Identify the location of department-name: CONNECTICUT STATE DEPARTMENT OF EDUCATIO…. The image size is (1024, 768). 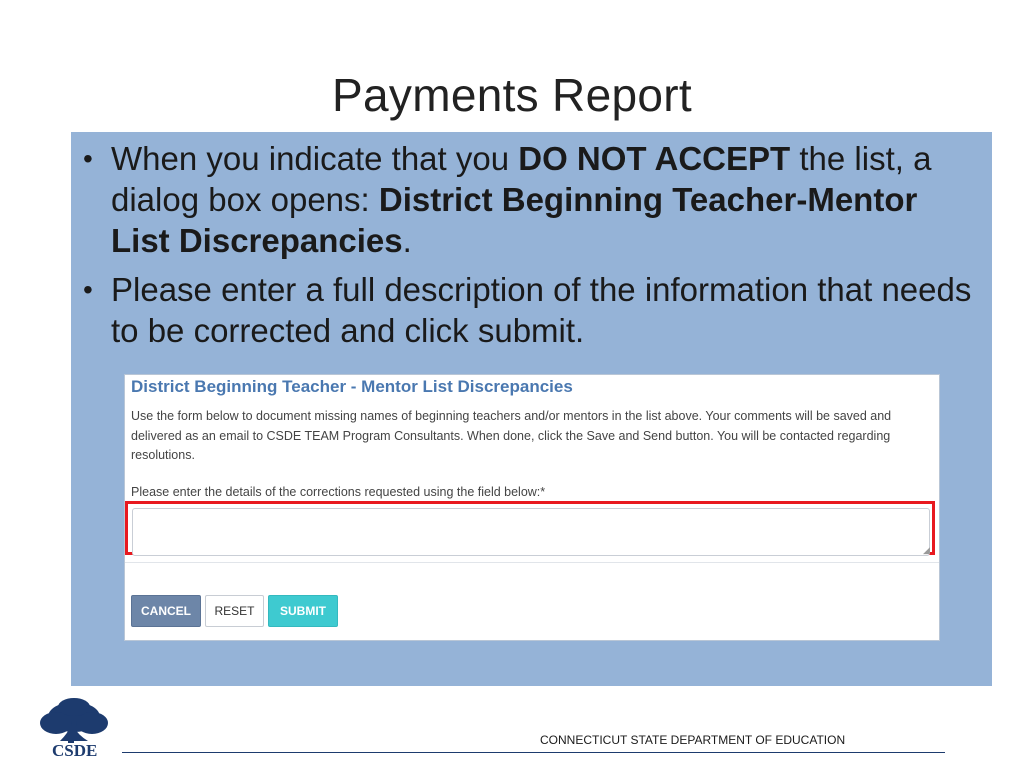
(693, 740).